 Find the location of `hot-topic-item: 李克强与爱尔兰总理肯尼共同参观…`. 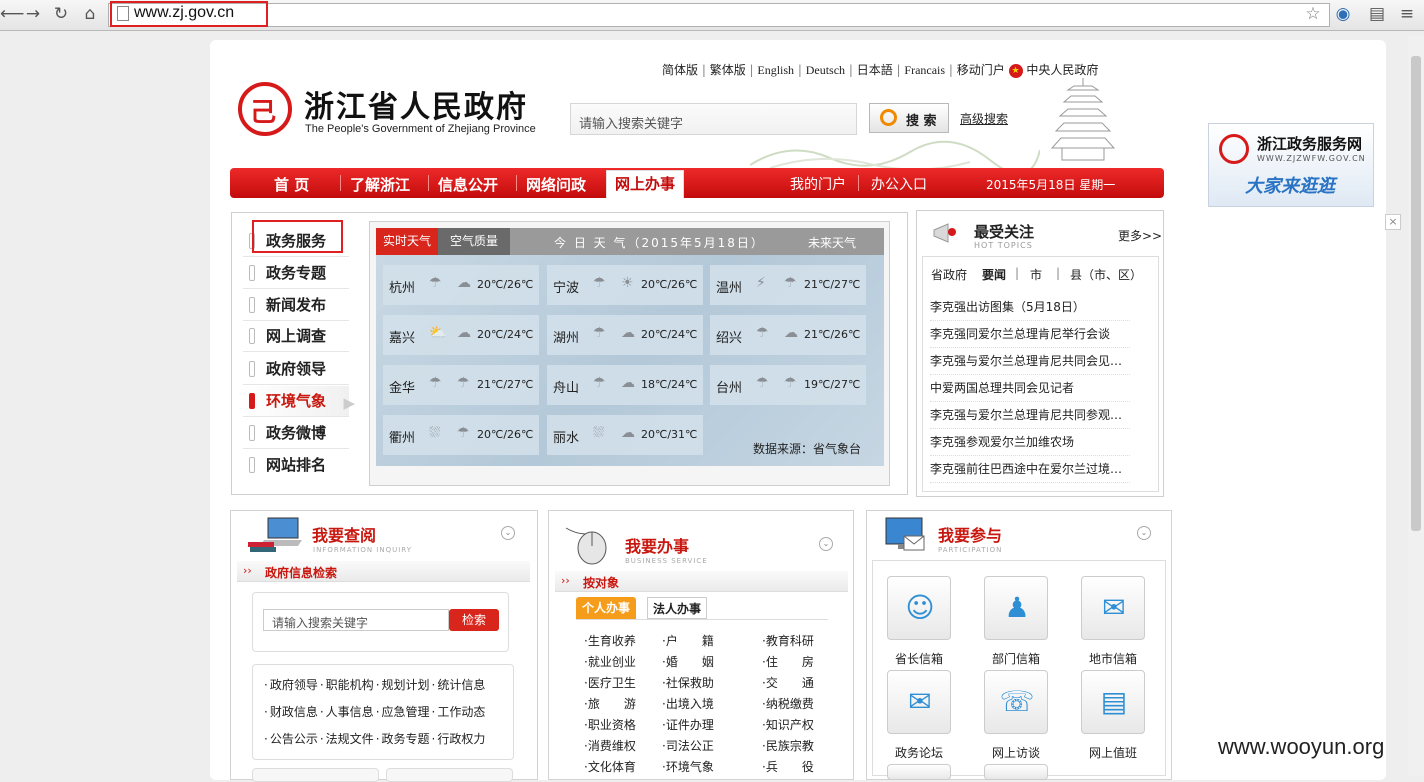

hot-topic-item: 李克强与爱尔兰总理肯尼共同参观… is located at coordinates (1030, 417).